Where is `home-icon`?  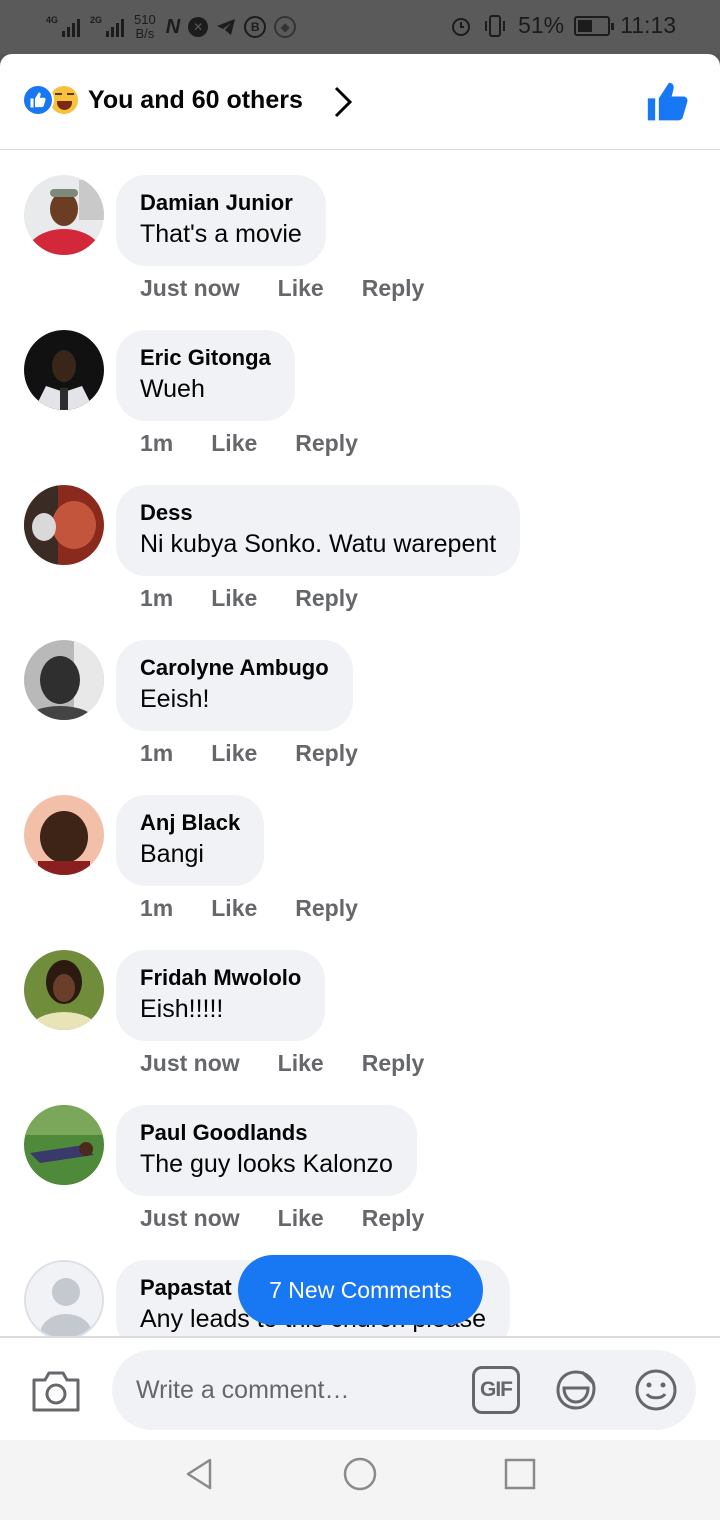 home-icon is located at coordinates (360, 1474).